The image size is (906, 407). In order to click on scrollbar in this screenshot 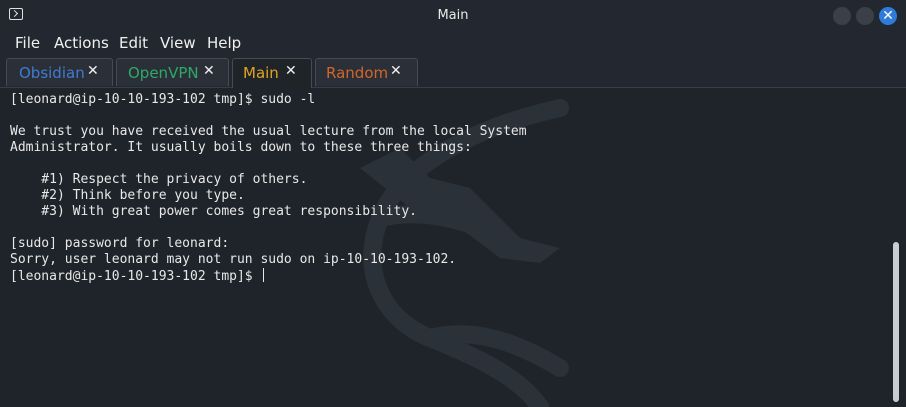, I will do `click(896, 322)`.